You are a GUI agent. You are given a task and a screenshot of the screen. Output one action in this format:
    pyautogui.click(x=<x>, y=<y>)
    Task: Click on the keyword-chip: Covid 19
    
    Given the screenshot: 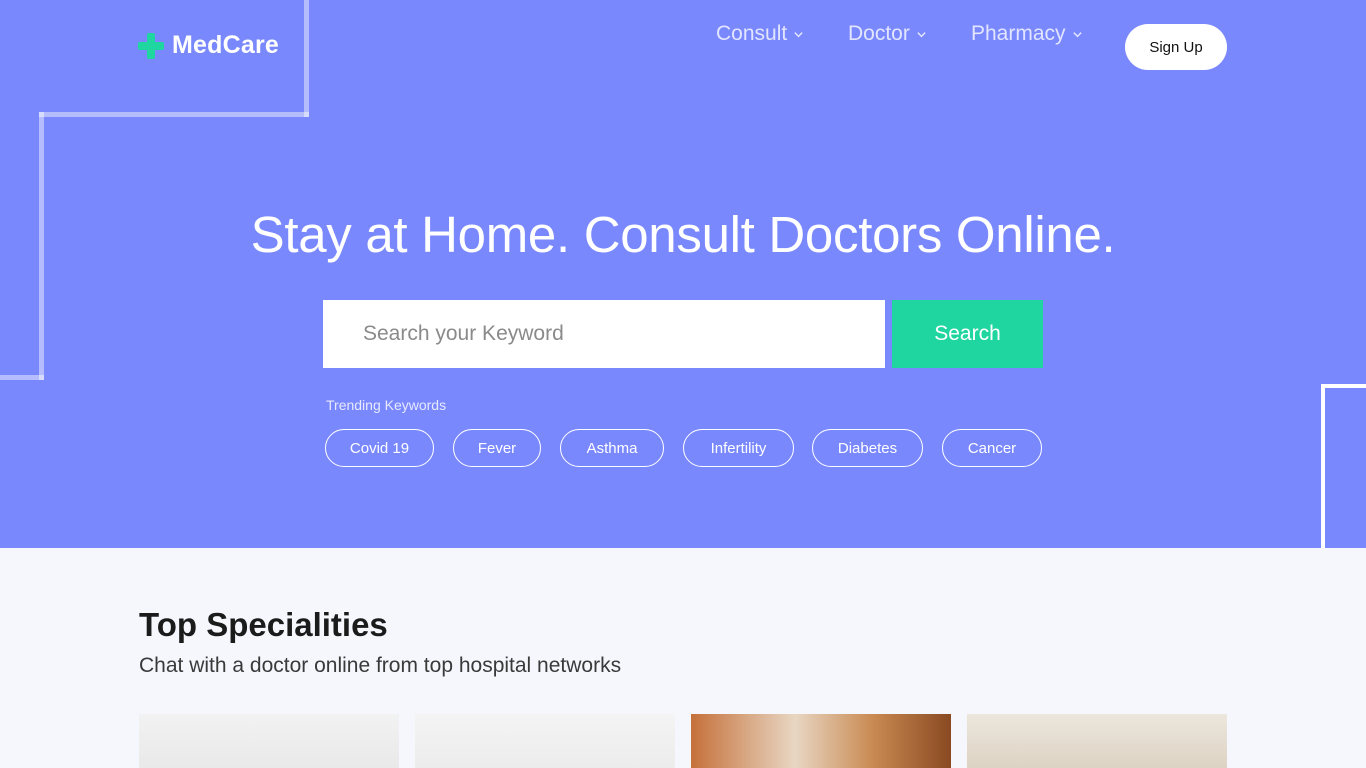 What is the action you would take?
    pyautogui.click(x=379, y=448)
    